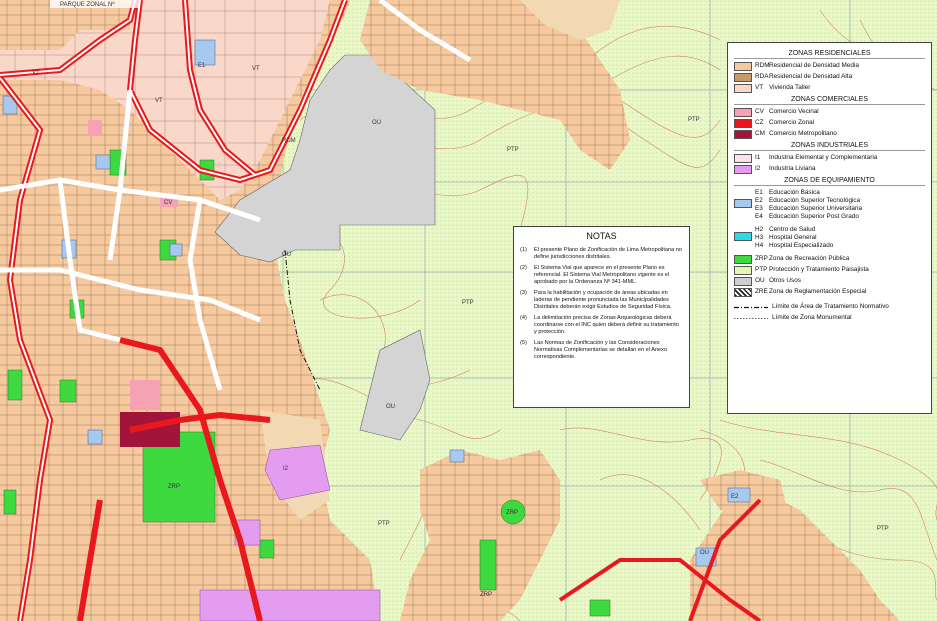  Describe the element at coordinates (523, 293) in the screenshot. I see `note-number: (3)` at that location.